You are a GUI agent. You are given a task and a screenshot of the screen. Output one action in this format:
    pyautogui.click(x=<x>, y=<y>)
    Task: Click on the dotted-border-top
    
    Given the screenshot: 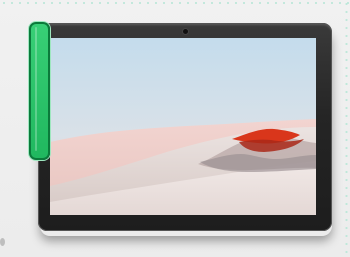 What is the action you would take?
    pyautogui.click(x=175, y=3)
    